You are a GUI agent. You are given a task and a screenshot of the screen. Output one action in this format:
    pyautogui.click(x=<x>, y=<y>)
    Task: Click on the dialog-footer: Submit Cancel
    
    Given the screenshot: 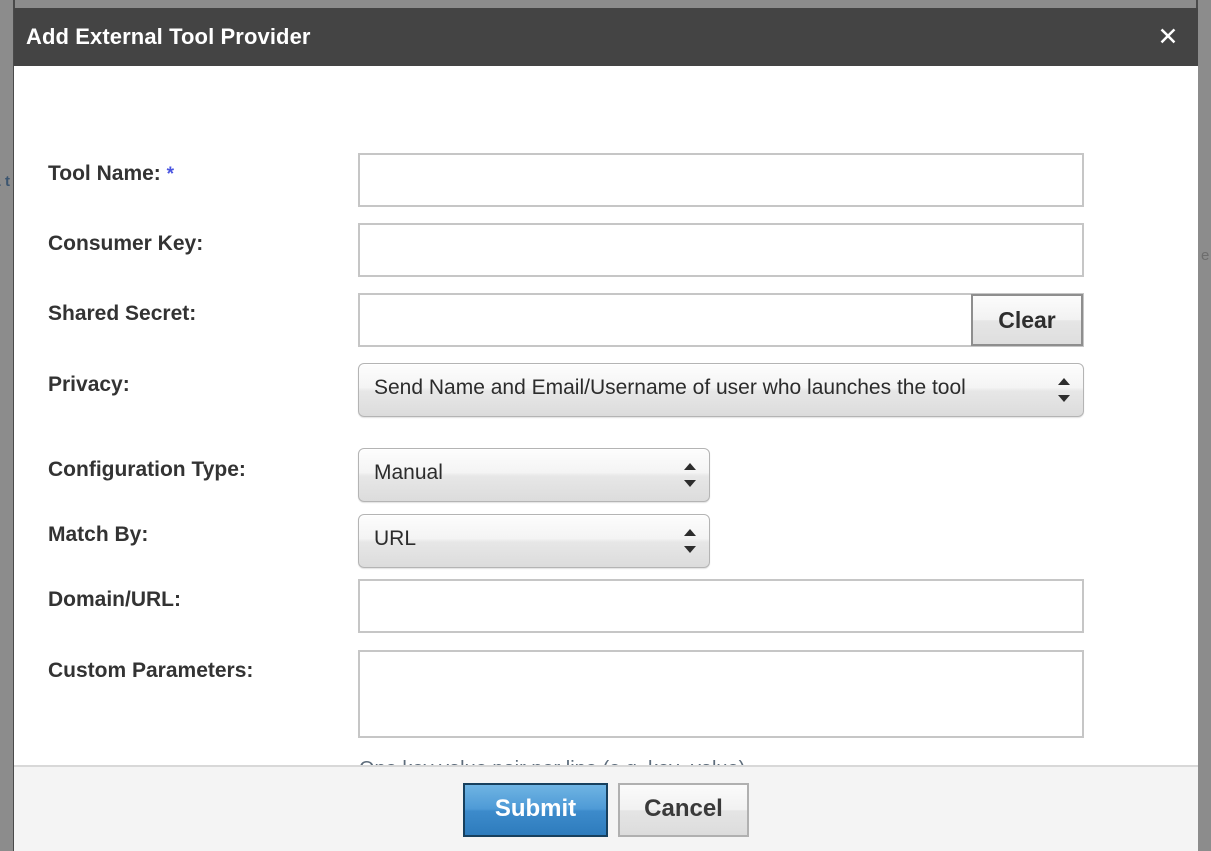 What is the action you would take?
    pyautogui.click(x=606, y=808)
    